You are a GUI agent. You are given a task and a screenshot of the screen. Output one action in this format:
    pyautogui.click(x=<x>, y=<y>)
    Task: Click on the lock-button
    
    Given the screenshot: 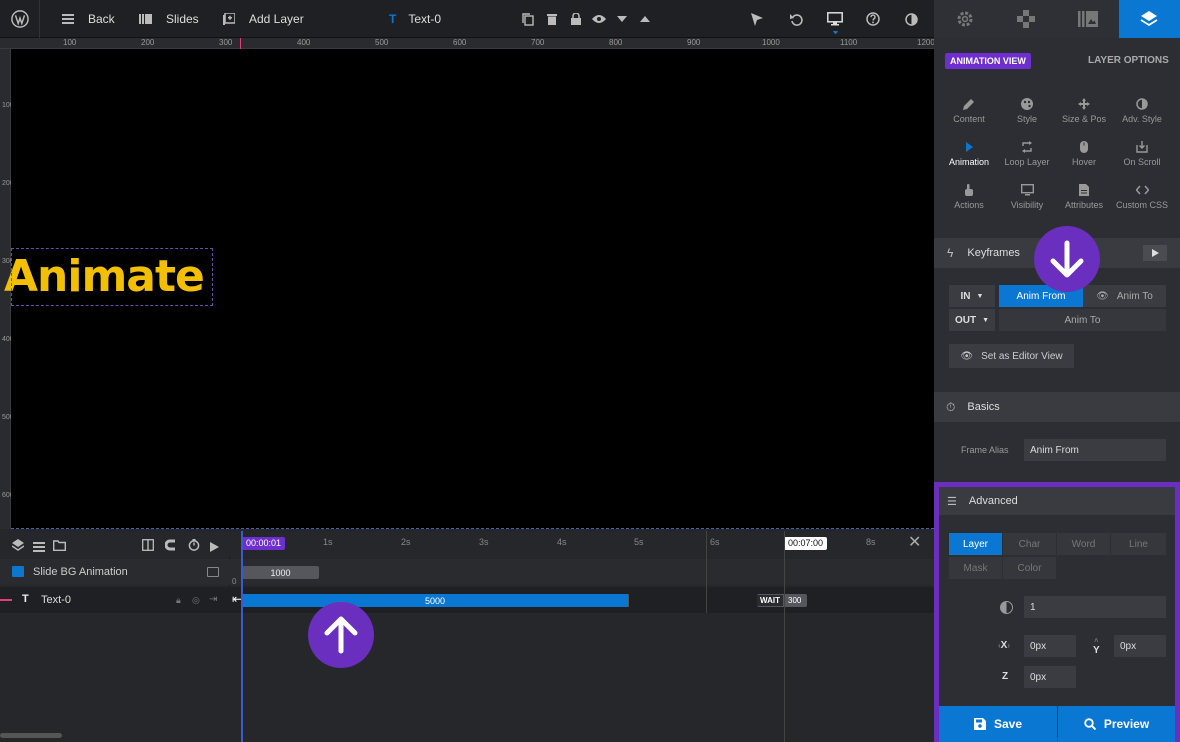 What is the action you would take?
    pyautogui.click(x=576, y=19)
    